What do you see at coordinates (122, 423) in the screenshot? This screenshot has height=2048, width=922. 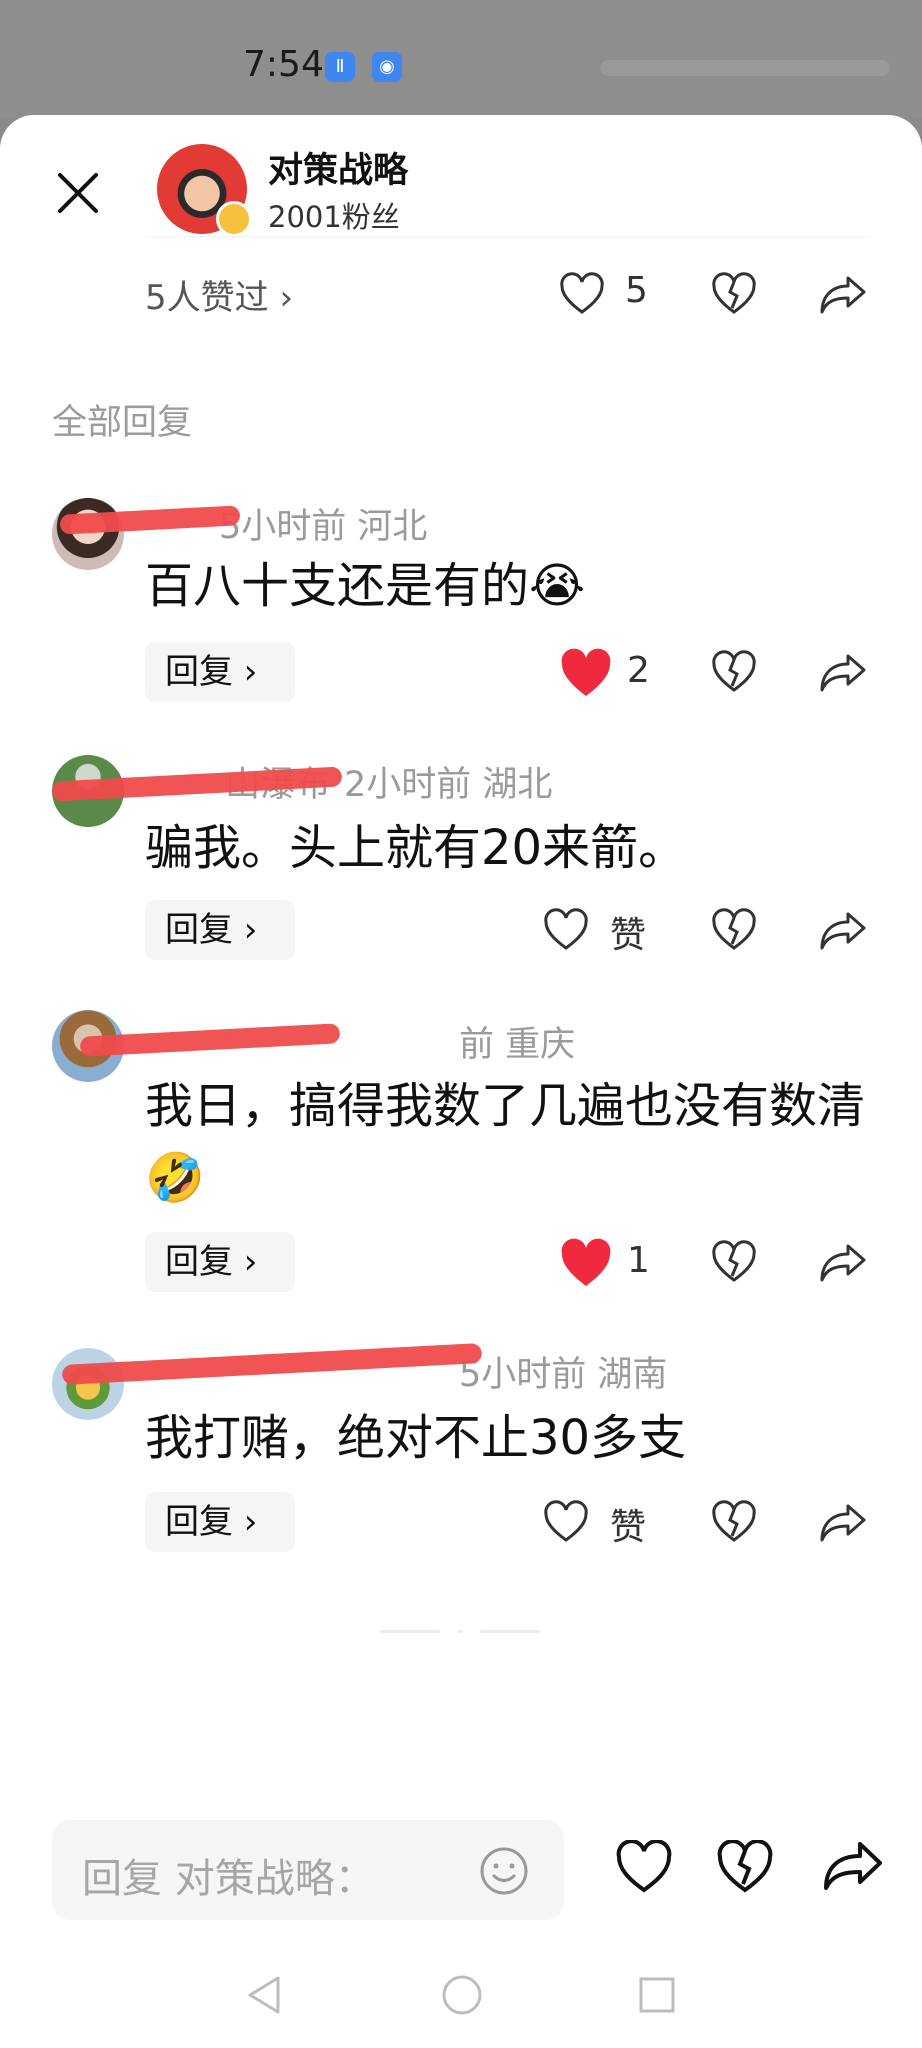 I see `section-title: 全部回复` at bounding box center [122, 423].